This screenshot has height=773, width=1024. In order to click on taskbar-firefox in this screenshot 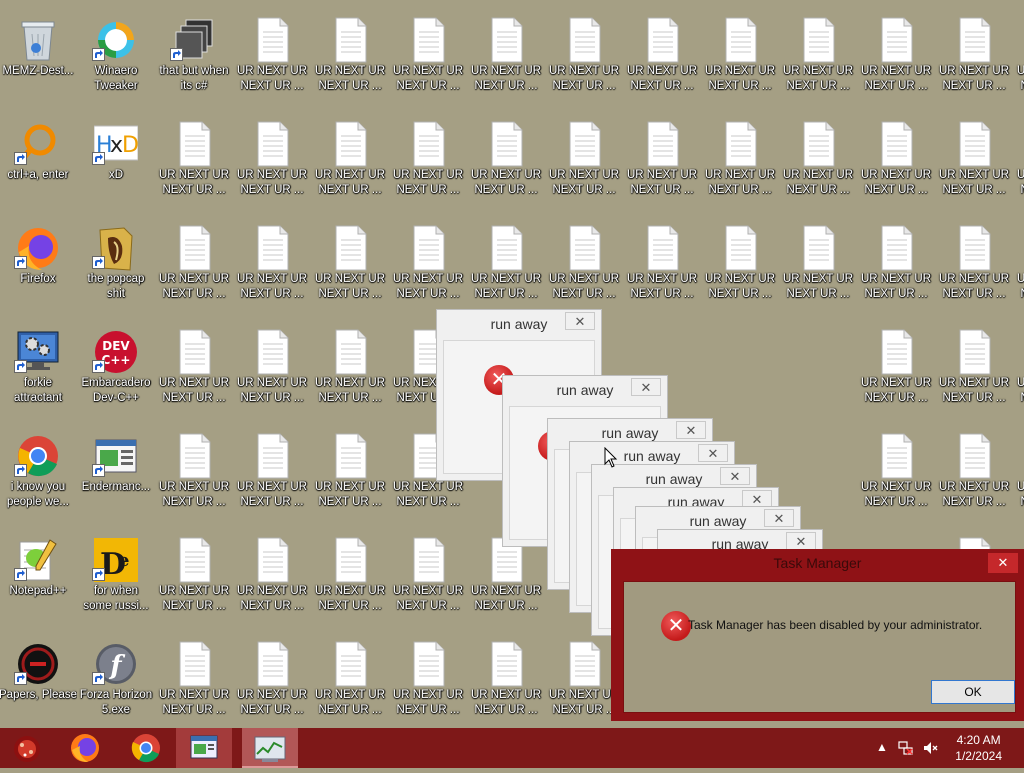, I will do `click(87, 748)`.